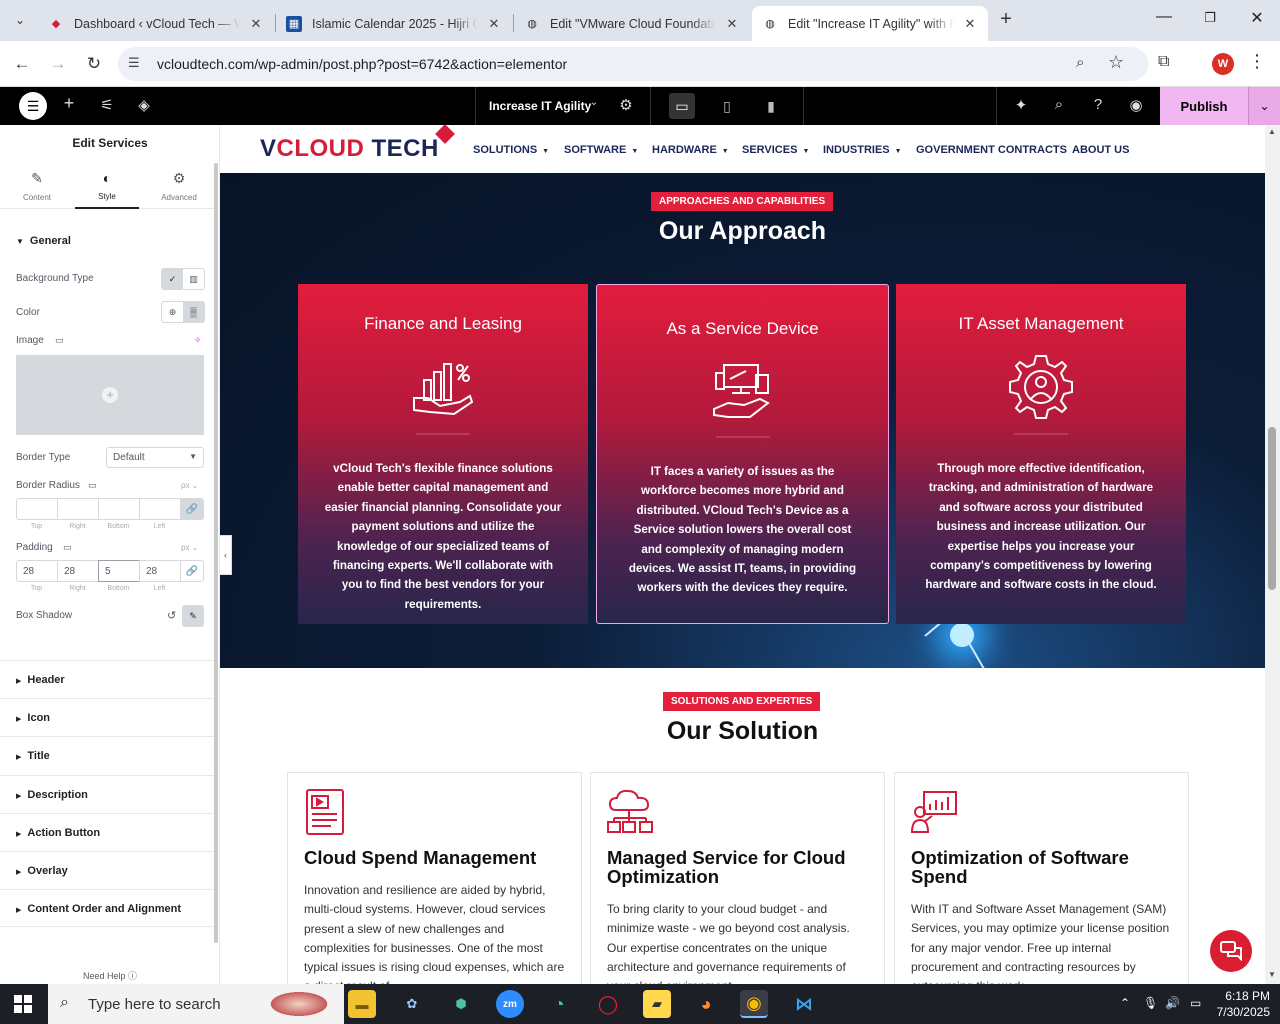  I want to click on control-panel-icon: ✿, so click(412, 1004).